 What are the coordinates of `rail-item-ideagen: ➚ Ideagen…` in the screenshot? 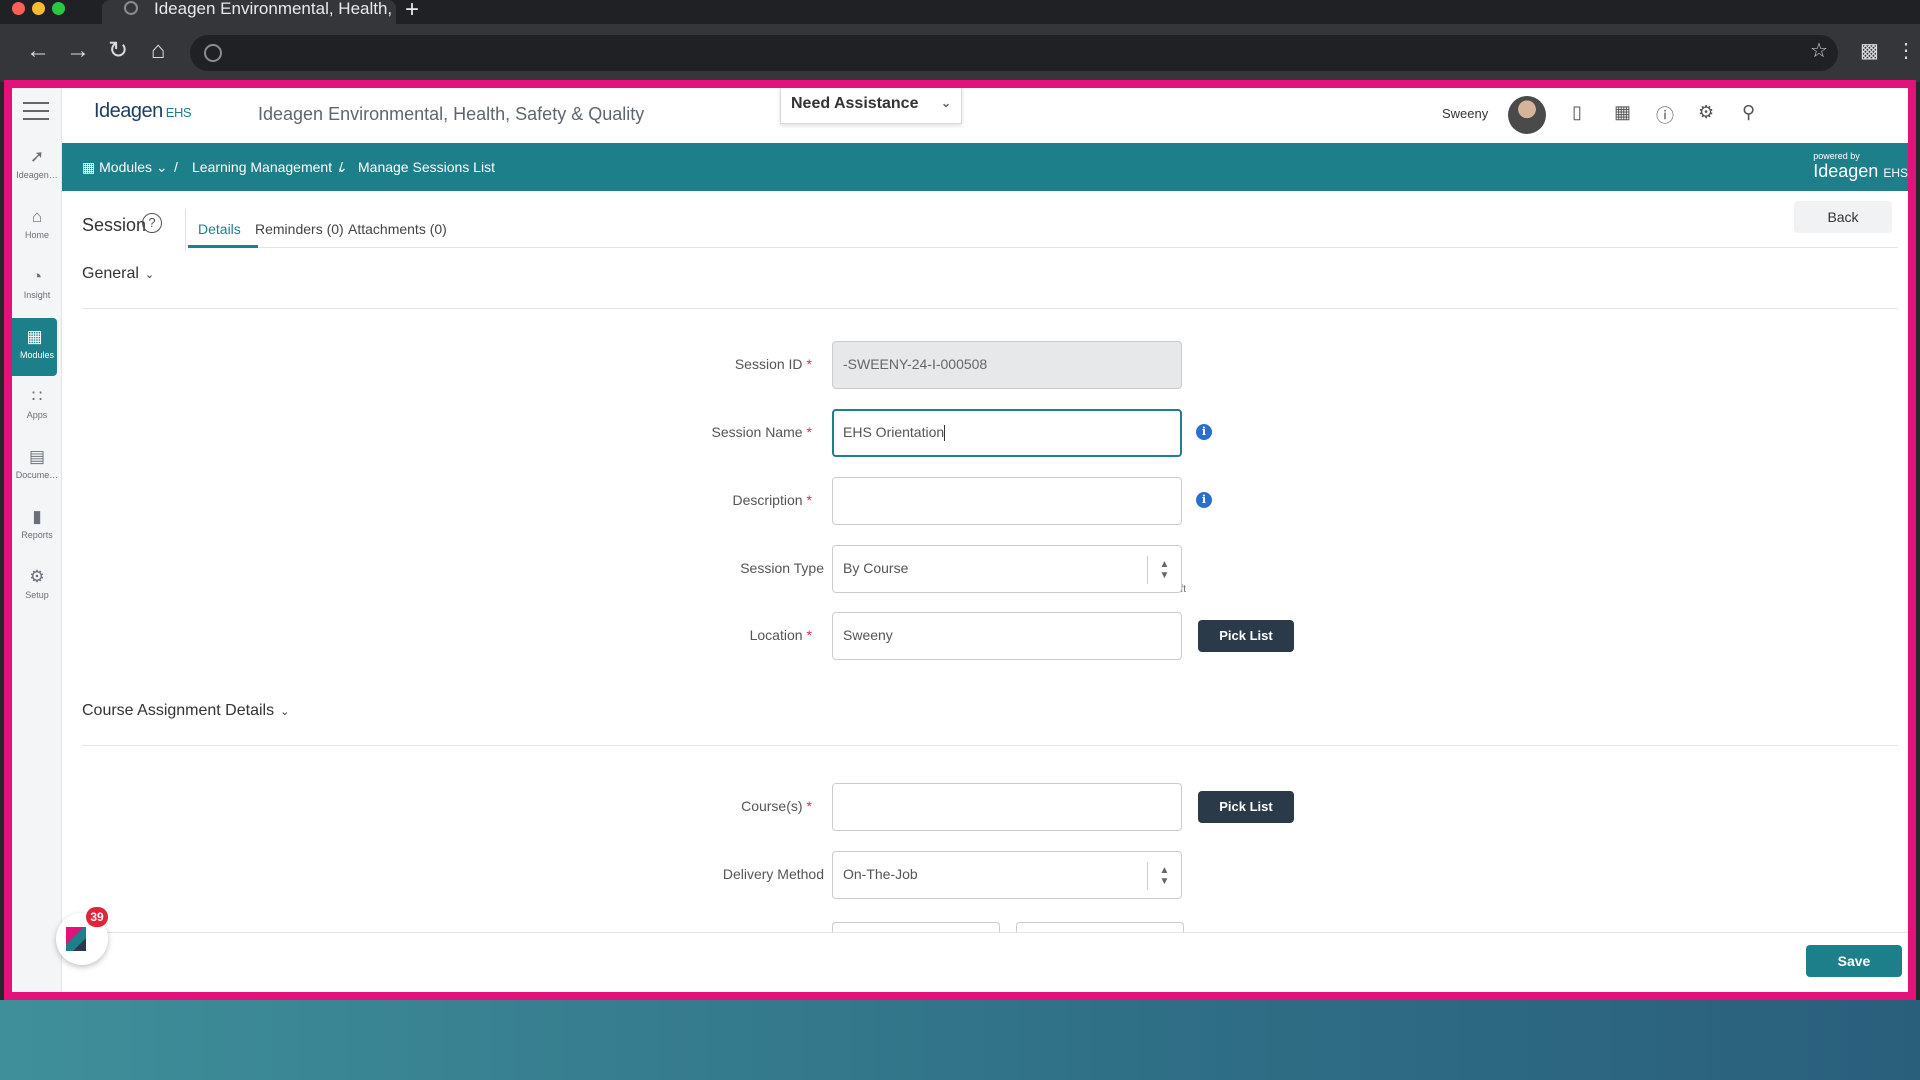 It's located at (37, 167).